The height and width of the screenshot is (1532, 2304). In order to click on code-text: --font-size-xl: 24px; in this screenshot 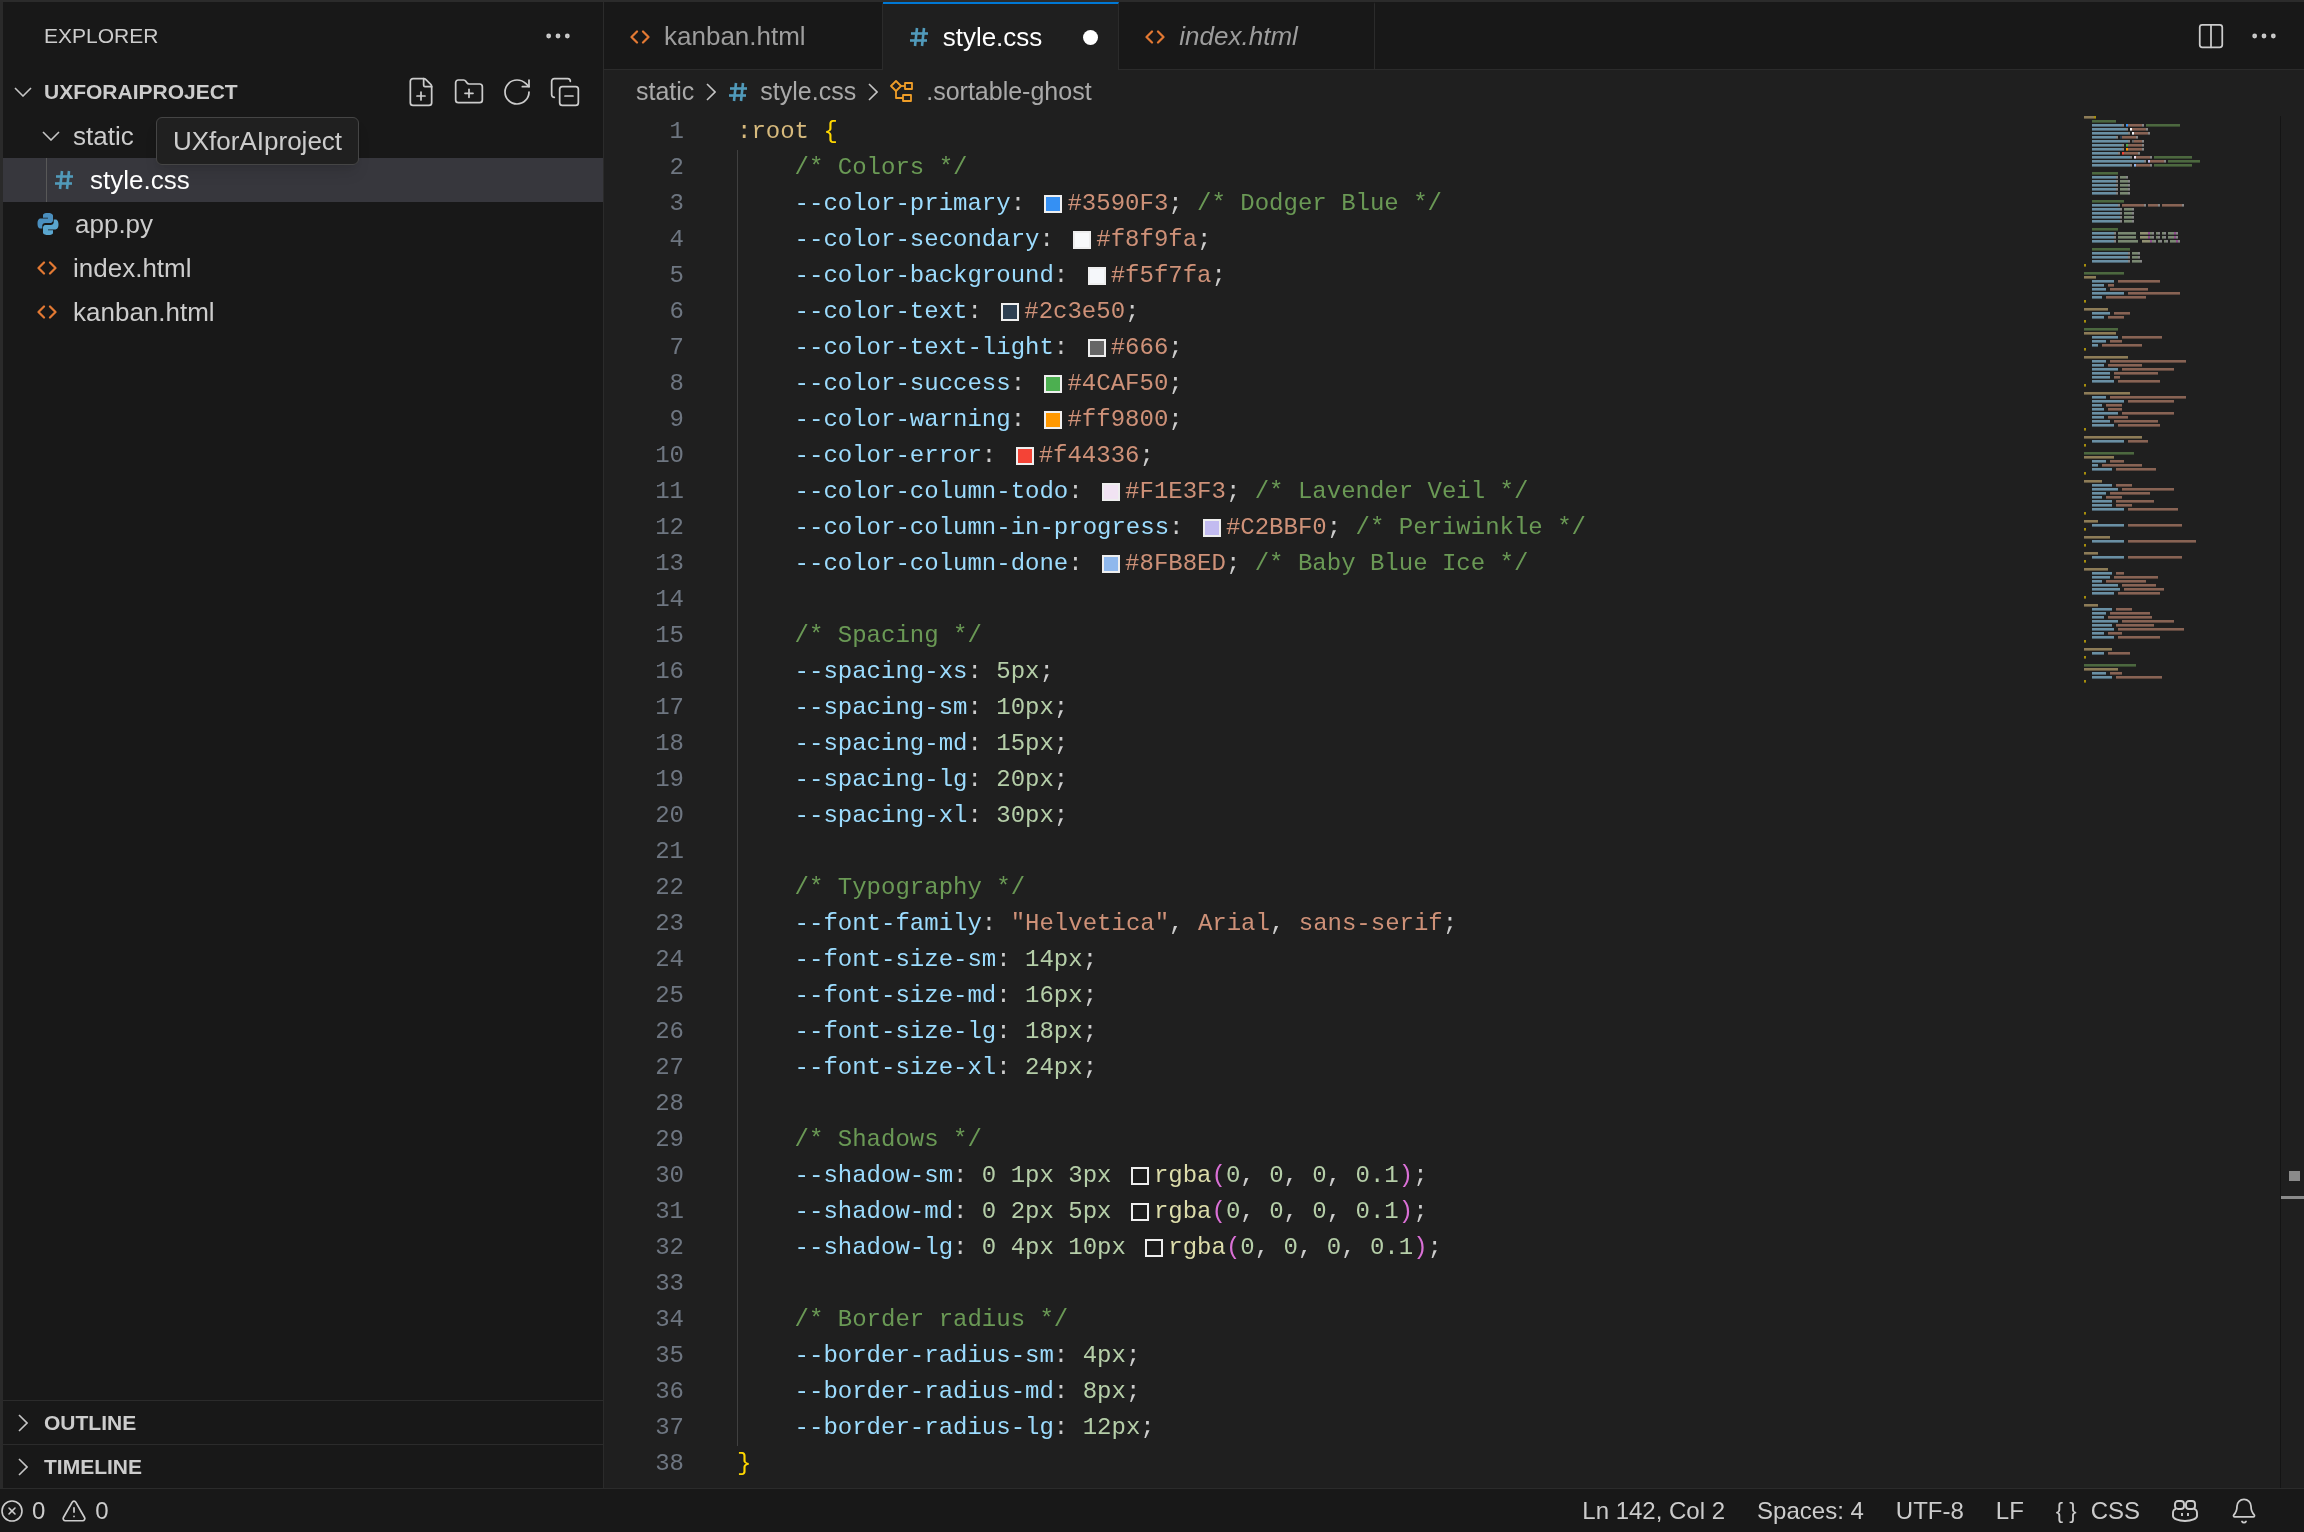, I will do `click(946, 1068)`.